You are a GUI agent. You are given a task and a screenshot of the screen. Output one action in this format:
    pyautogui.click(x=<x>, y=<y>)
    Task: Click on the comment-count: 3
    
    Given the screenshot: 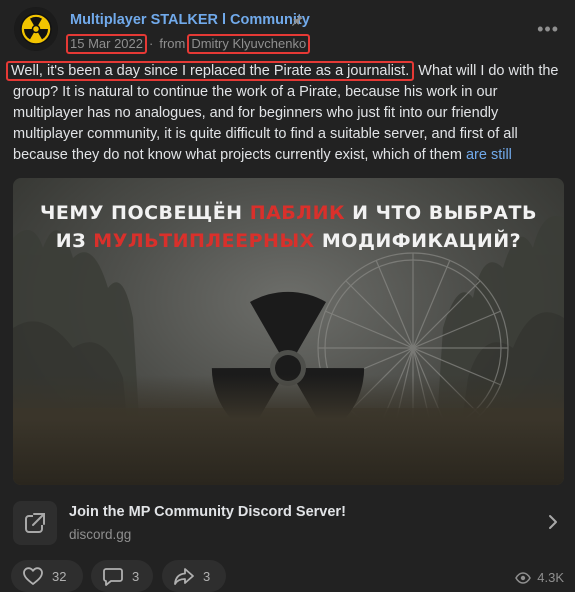 What is the action you would take?
    pyautogui.click(x=136, y=576)
    